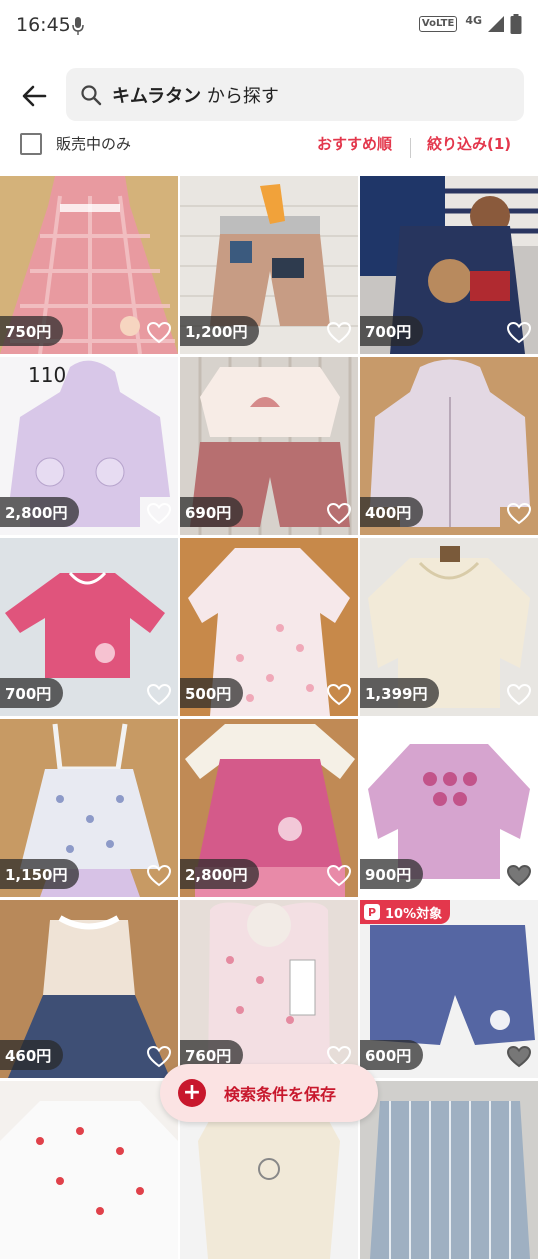 The height and width of the screenshot is (1259, 538). Describe the element at coordinates (31, 144) in the screenshot. I see `on-sale-checkbox` at that location.